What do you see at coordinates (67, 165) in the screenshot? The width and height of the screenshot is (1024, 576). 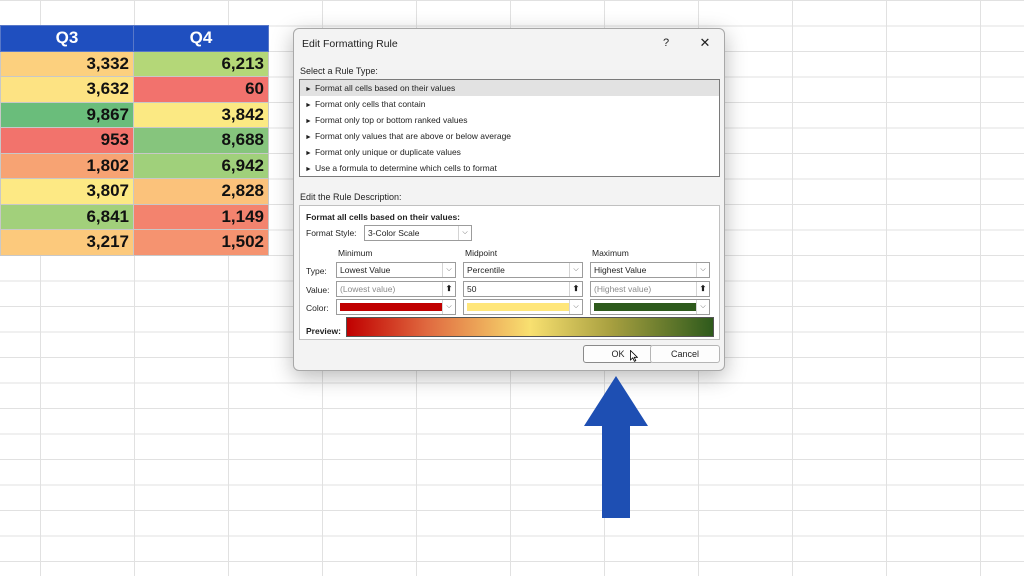 I see `table-cell: 1,802` at bounding box center [67, 165].